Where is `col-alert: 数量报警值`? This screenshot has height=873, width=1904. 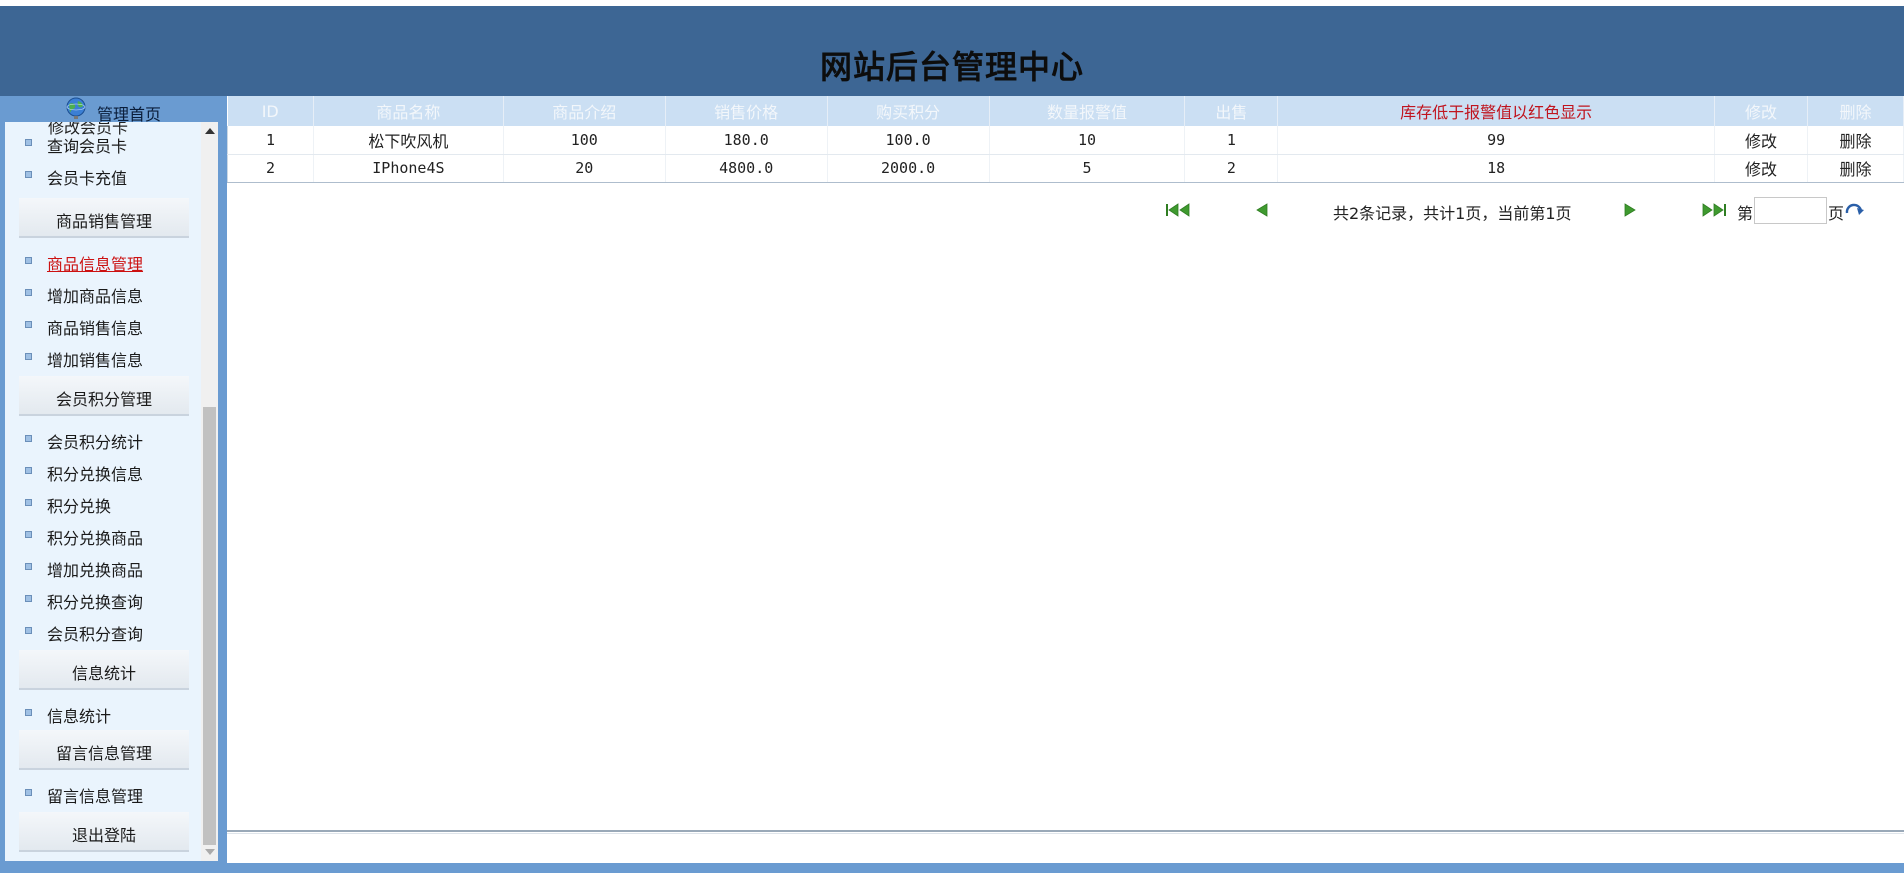 col-alert: 数量报警值 is located at coordinates (1087, 111).